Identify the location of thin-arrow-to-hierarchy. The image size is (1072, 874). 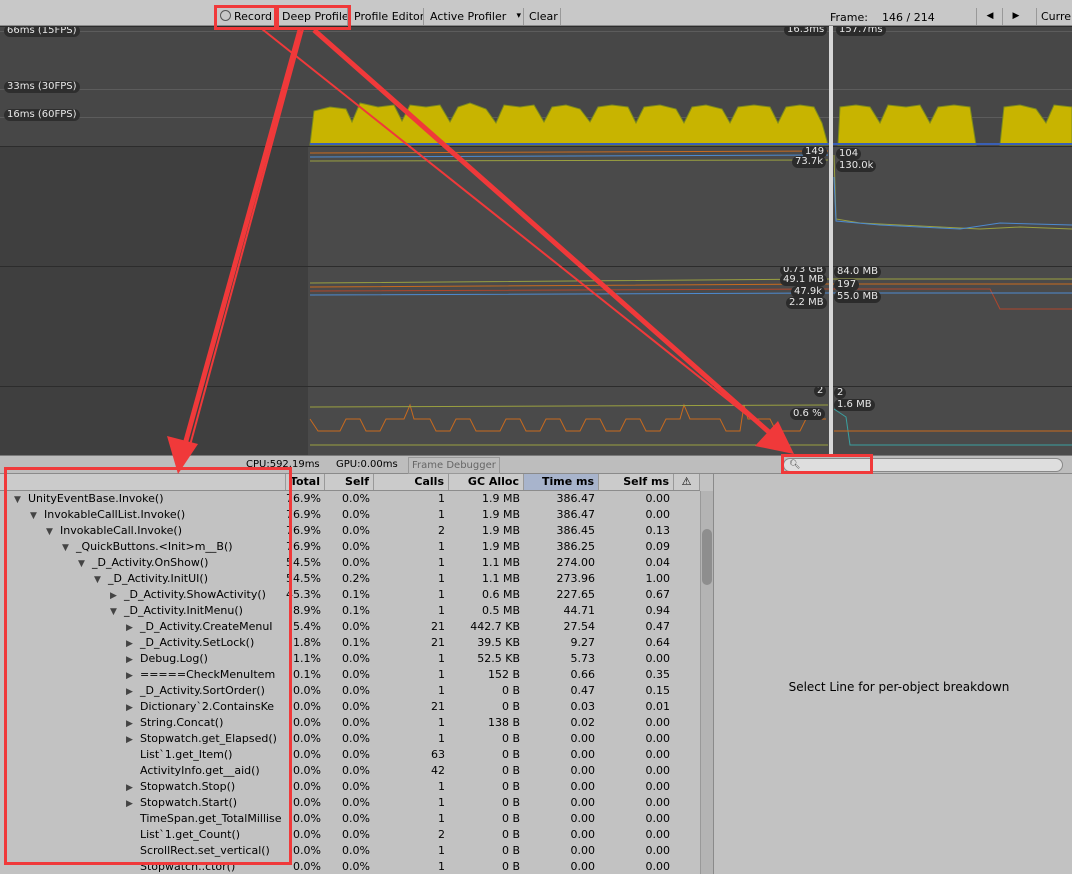
(244, 244).